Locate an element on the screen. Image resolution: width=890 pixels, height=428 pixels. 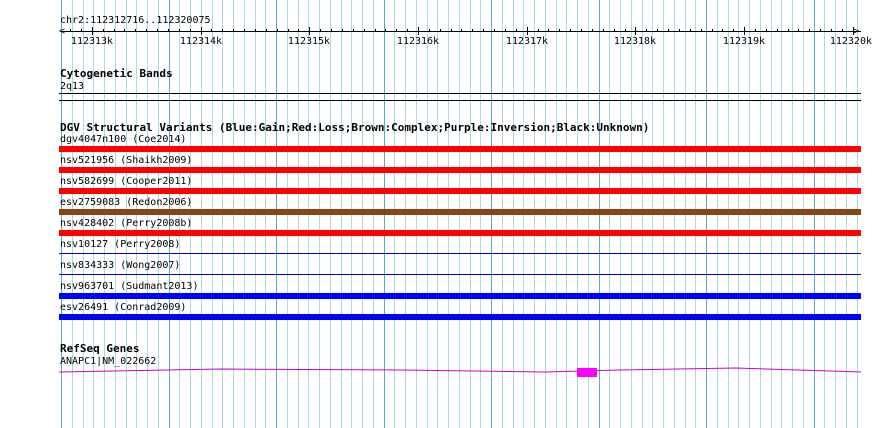
ruler-tick-label: 112320k is located at coordinates (850, 41).